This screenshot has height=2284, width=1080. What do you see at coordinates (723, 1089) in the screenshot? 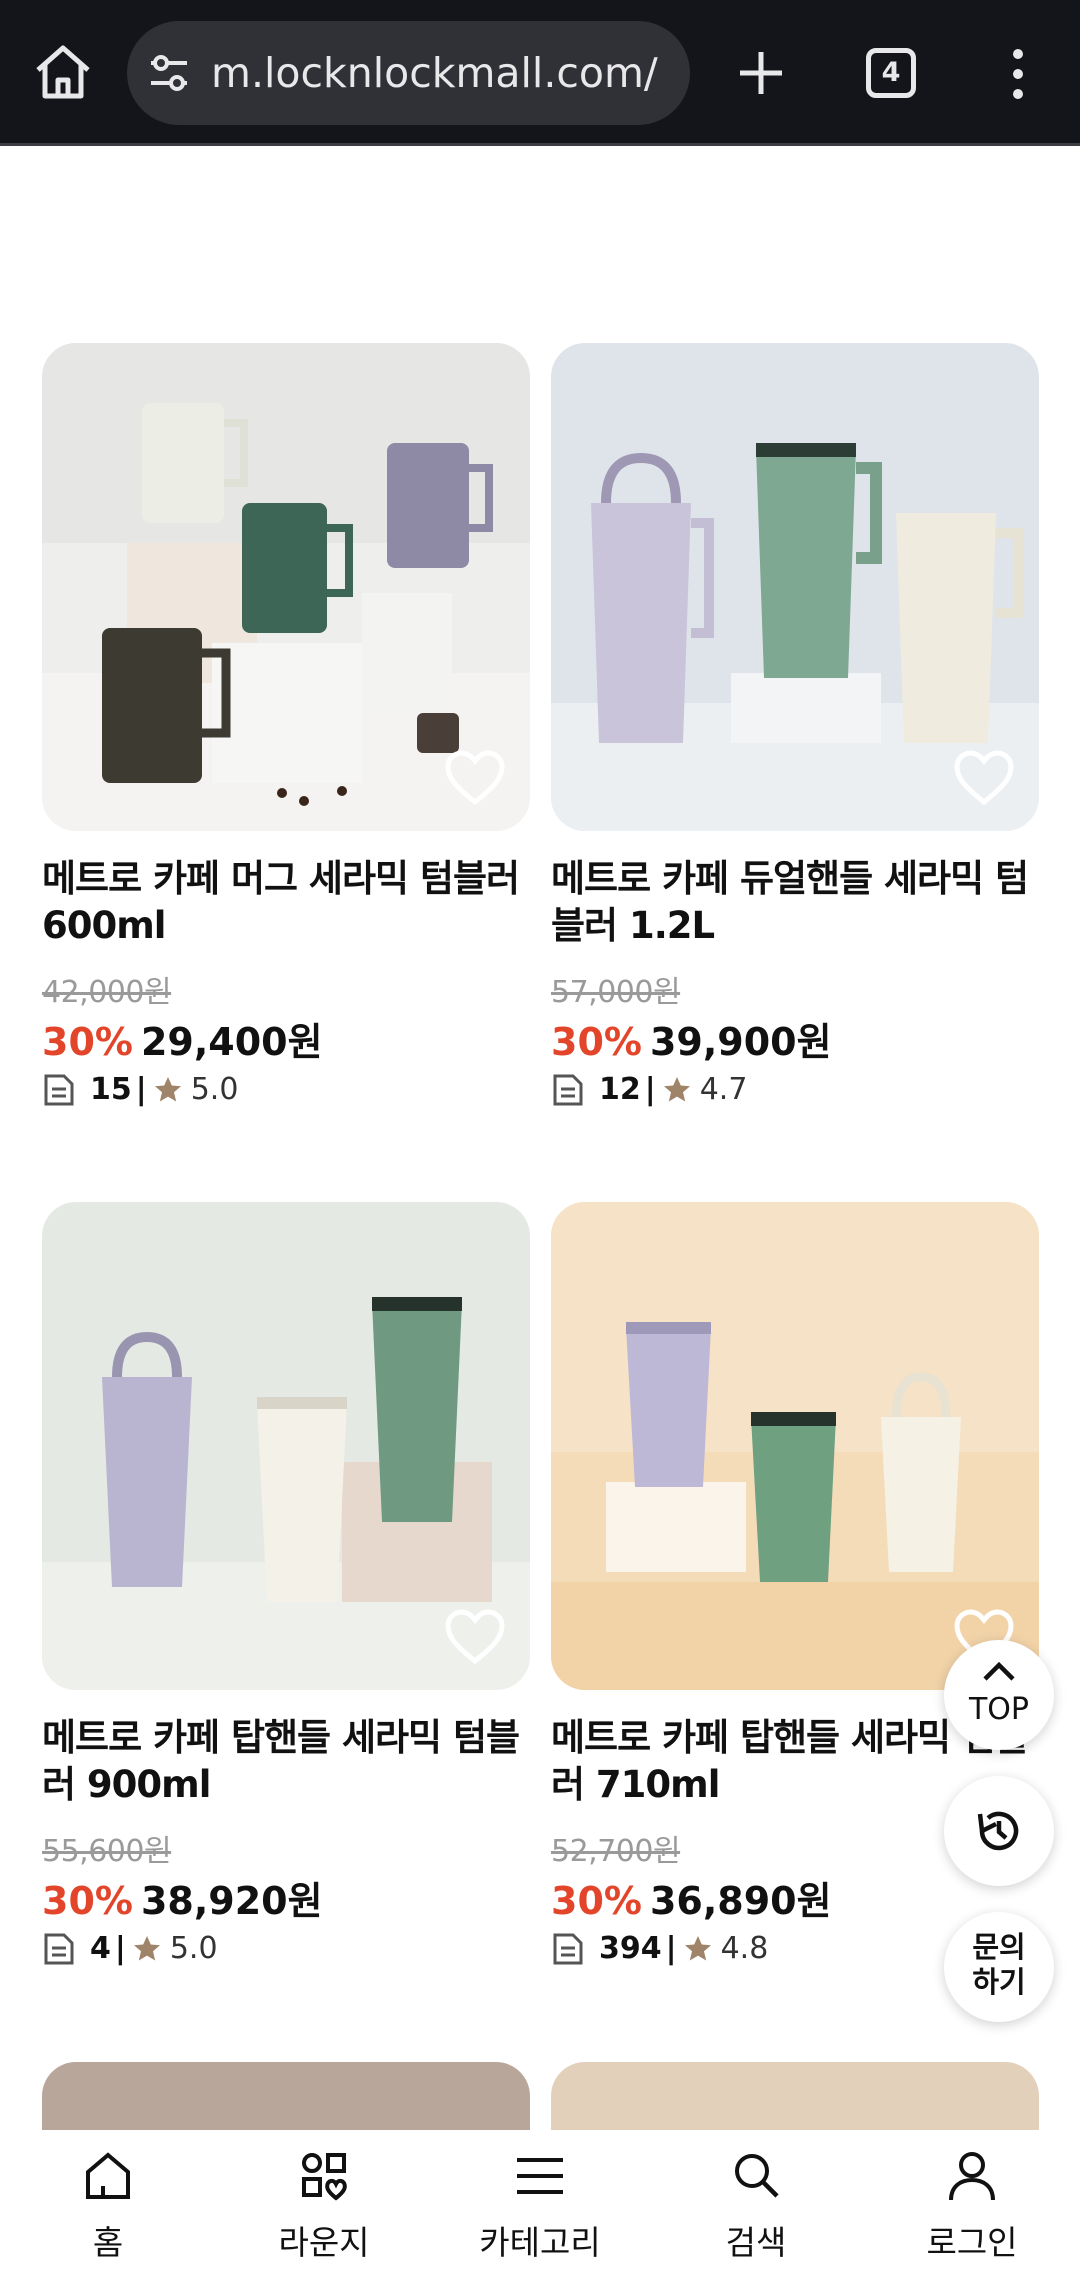
I see `rating-value: 4.7` at bounding box center [723, 1089].